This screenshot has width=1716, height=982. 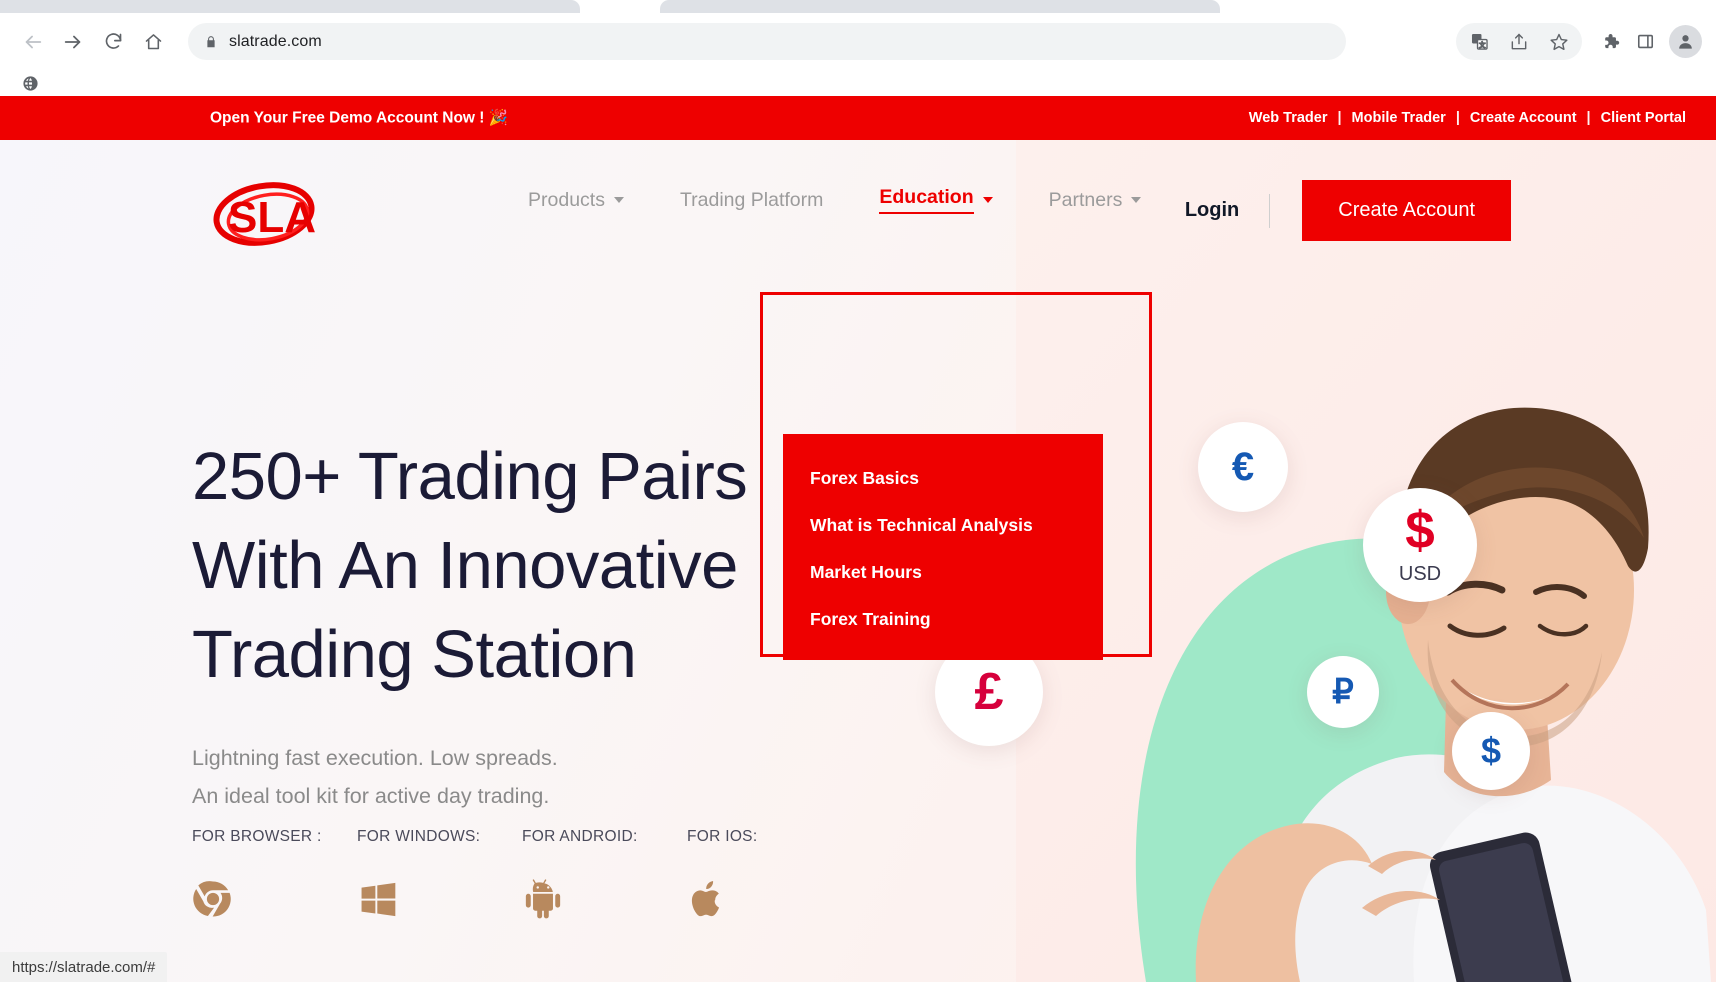 I want to click on status-bar: https://slatrade.com/#, so click(x=84, y=967).